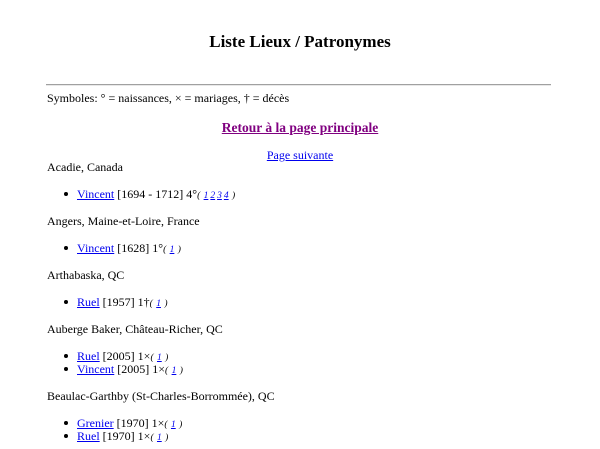  What do you see at coordinates (123, 221) in the screenshot?
I see `place-heading: Angers, Maine-et-Loire, France` at bounding box center [123, 221].